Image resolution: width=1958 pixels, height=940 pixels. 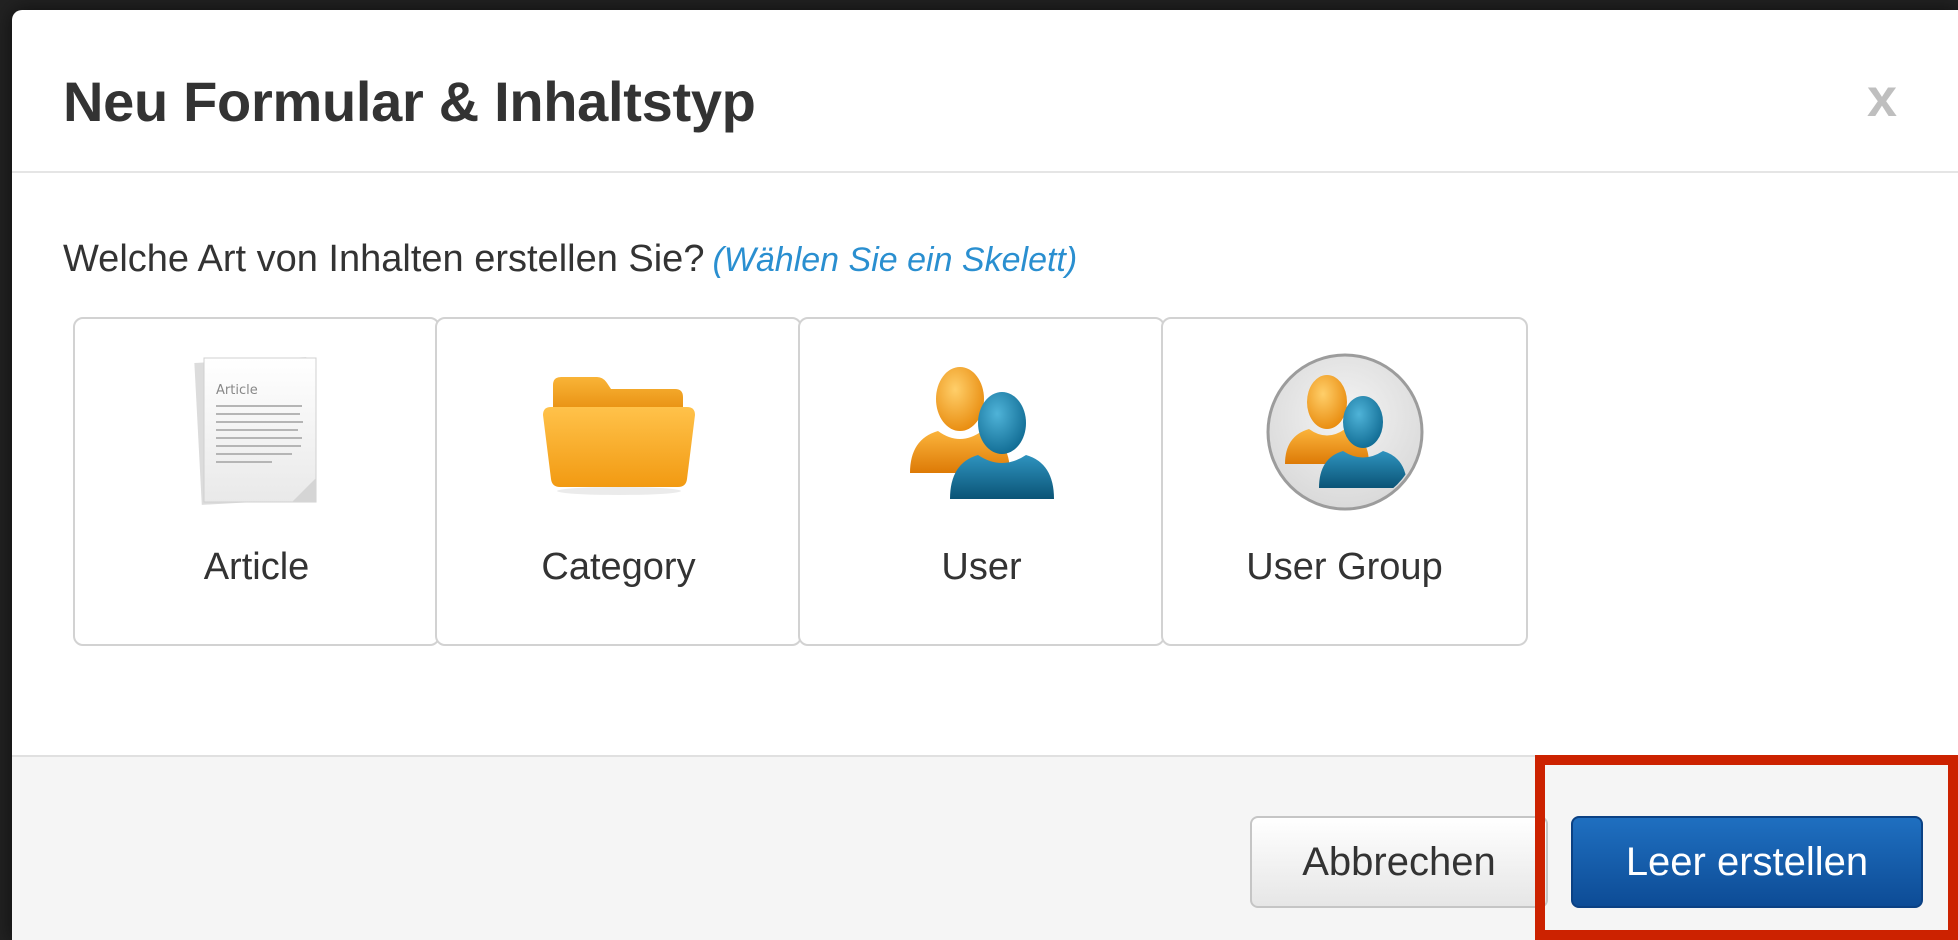 I want to click on prompt-text: Welche Art von Inhalten erstellen Sie?, so click(x=384, y=259).